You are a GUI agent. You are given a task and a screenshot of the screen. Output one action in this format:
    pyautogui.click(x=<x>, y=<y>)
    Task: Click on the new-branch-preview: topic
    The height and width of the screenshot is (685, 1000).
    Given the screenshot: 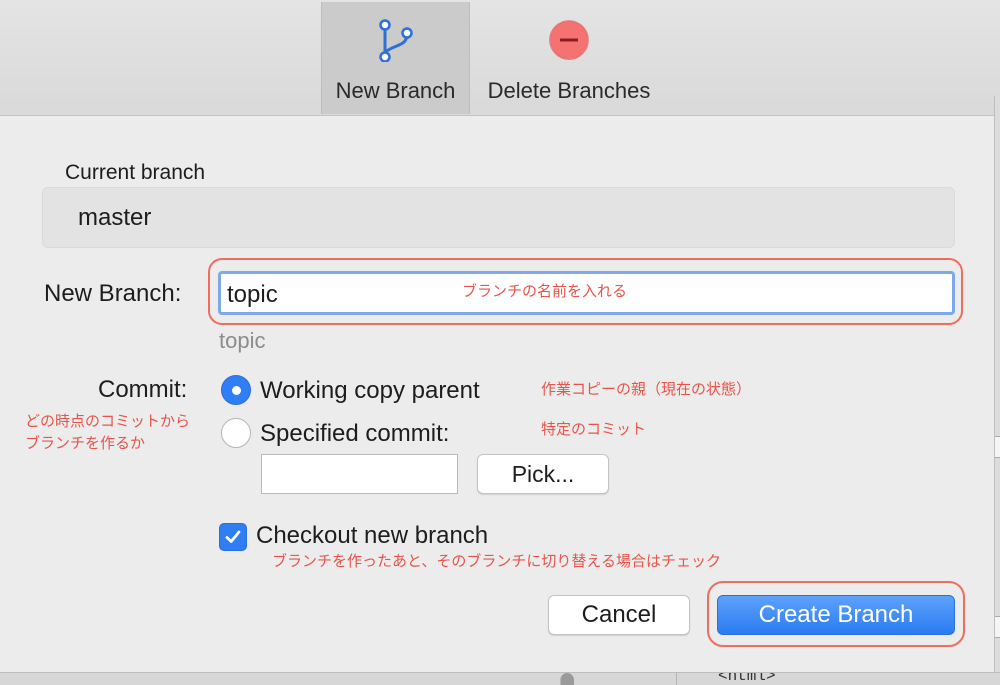 What is the action you would take?
    pyautogui.click(x=242, y=340)
    